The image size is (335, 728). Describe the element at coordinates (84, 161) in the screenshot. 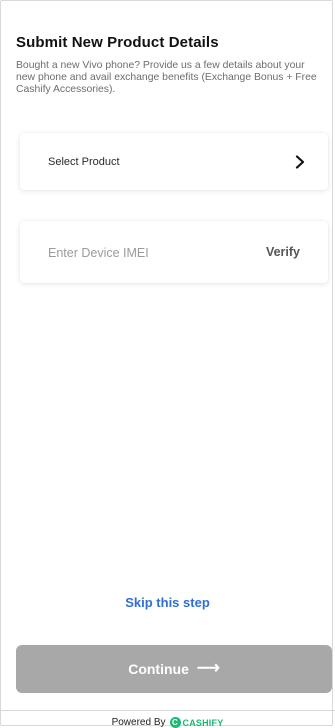

I see `select-product-label: Select Product` at that location.